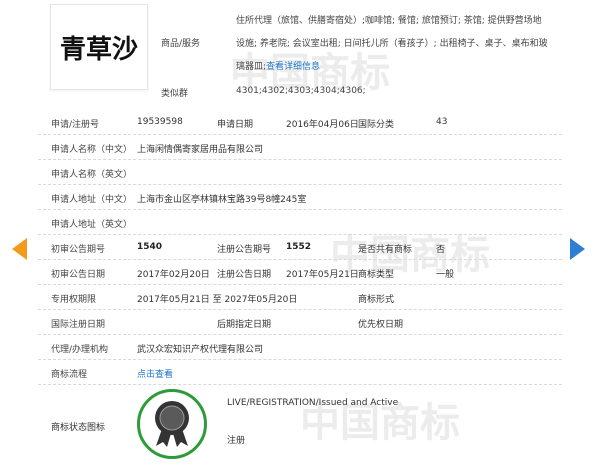  I want to click on row-registration: 申请/注册号 19539598 申请日期 2016年04月06日 国际分类 43, so click(300, 122).